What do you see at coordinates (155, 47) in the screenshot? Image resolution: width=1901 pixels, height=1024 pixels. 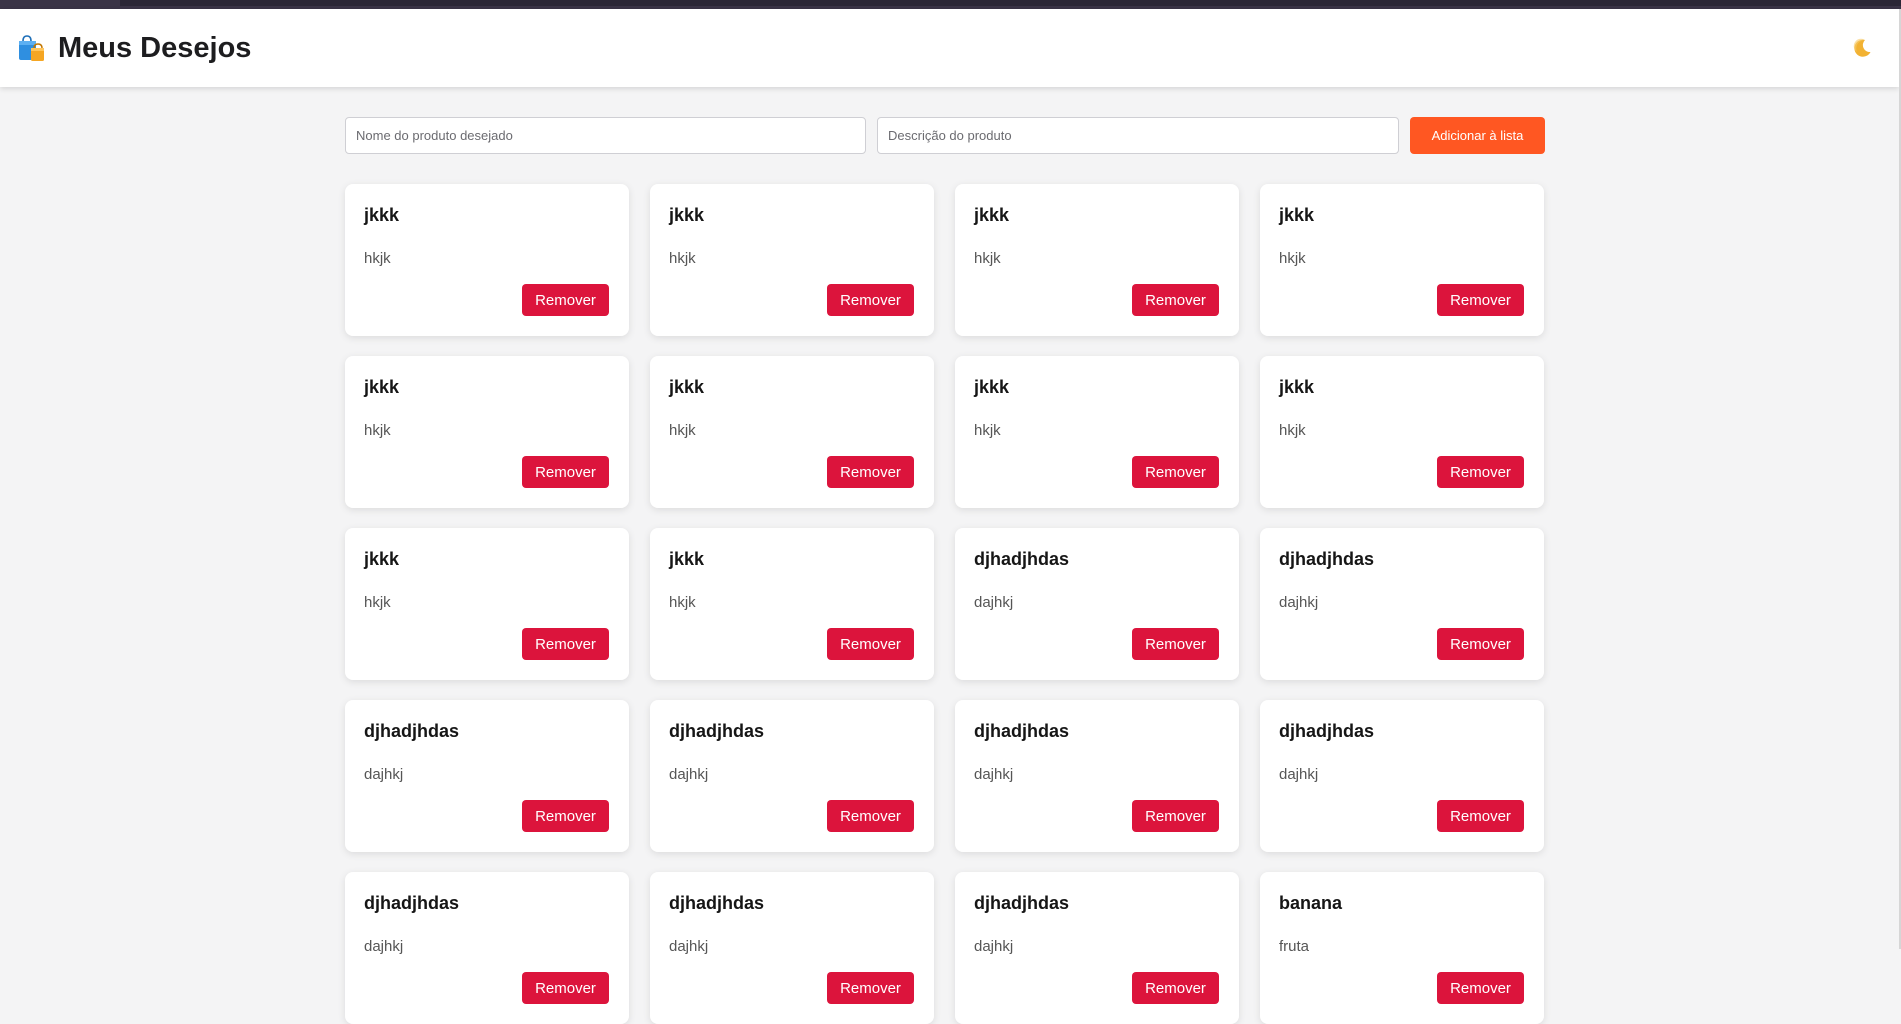 I see `page-title: Meus Desejos` at bounding box center [155, 47].